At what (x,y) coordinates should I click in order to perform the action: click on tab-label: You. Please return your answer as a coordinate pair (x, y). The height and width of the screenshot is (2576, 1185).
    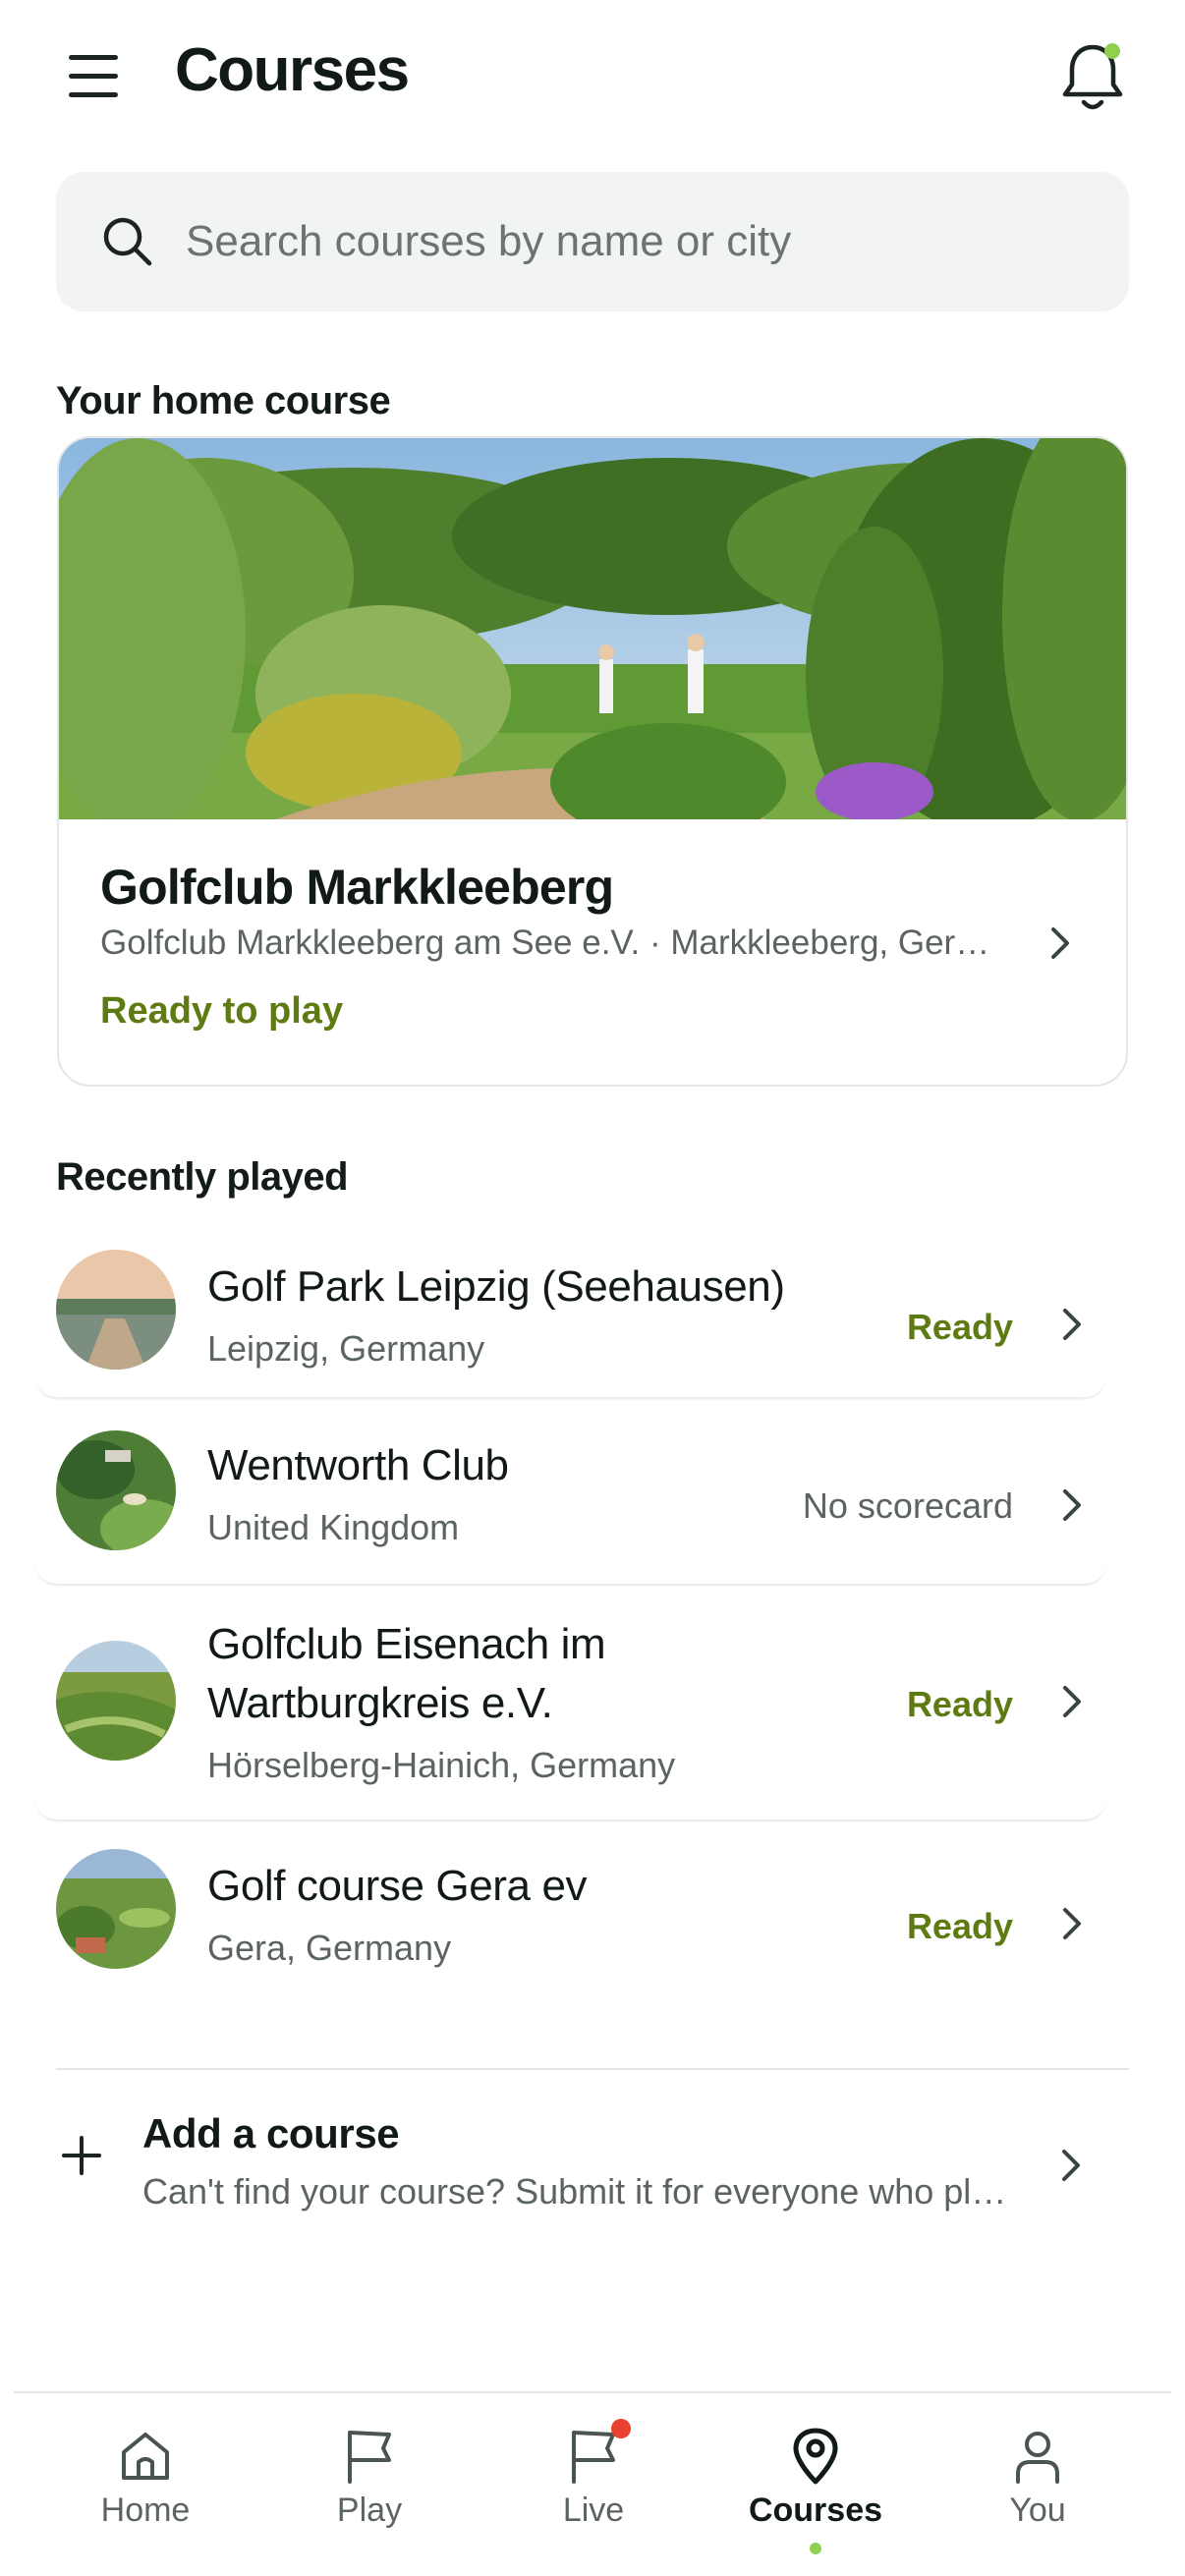
    Looking at the image, I should click on (1038, 2510).